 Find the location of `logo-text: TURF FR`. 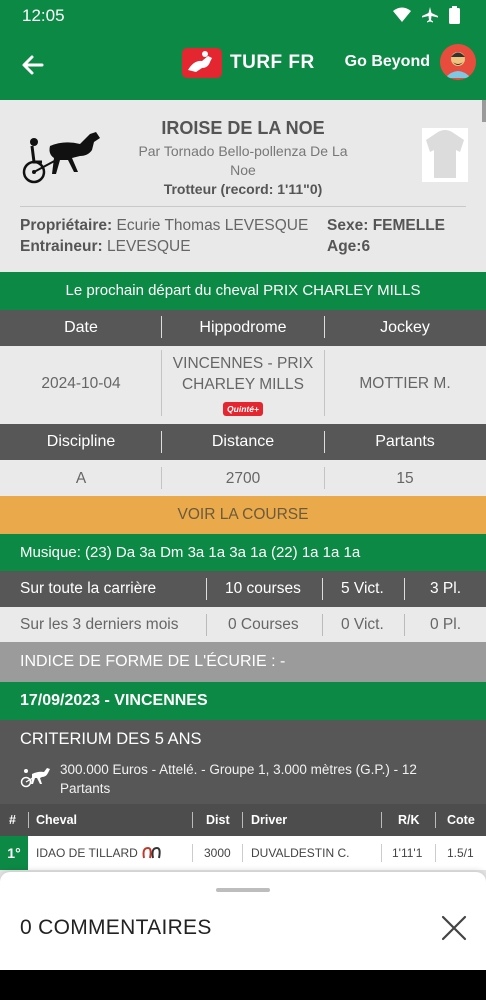

logo-text: TURF FR is located at coordinates (272, 62).